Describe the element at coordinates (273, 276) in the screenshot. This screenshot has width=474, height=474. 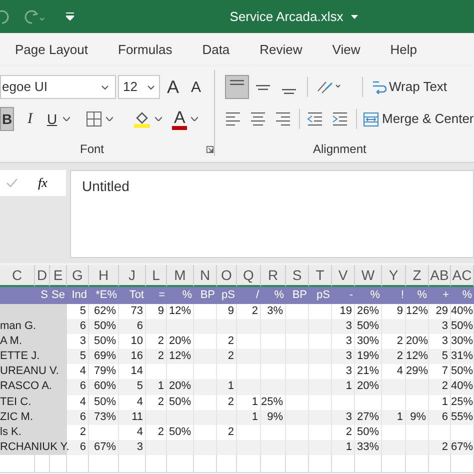
I see `column-header: R` at that location.